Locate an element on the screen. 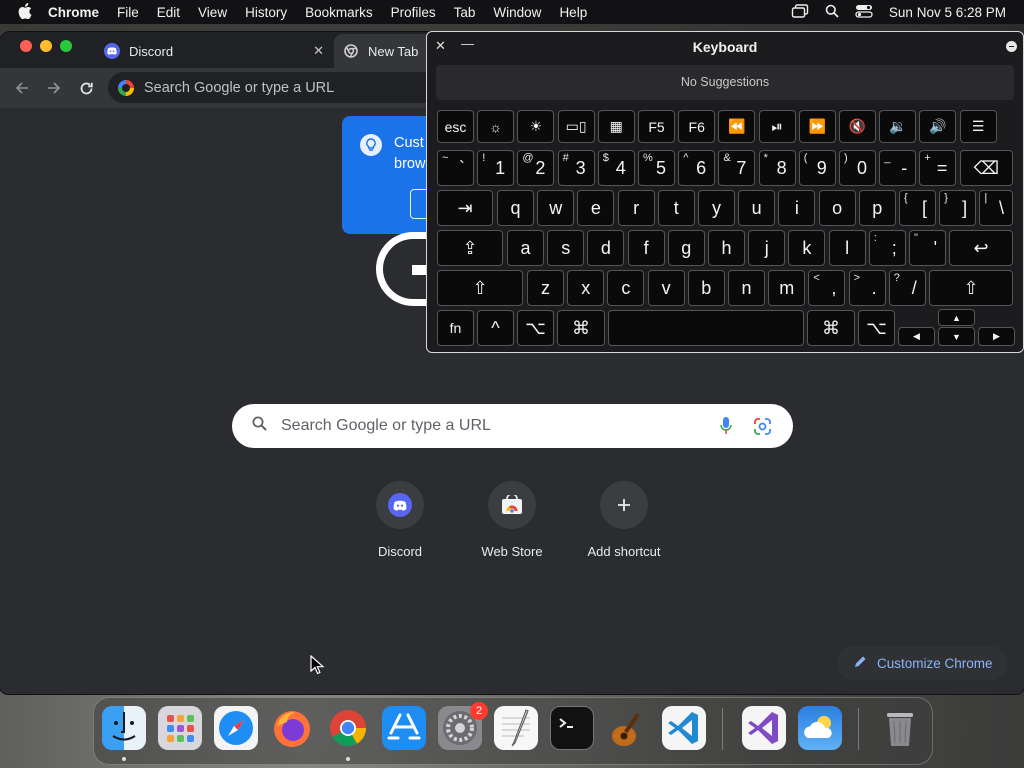 The image size is (1024, 768). key-9: (9 is located at coordinates (817, 168).